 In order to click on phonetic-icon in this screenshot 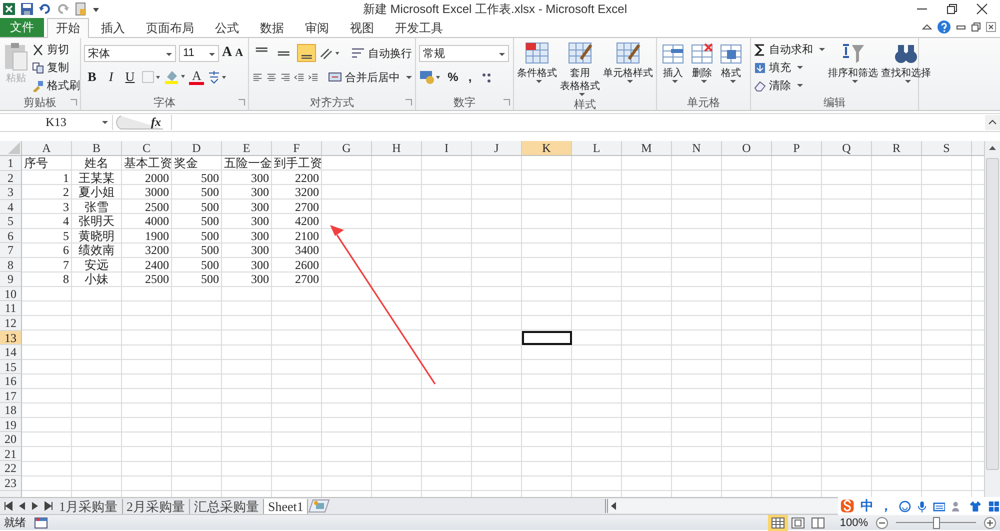, I will do `click(217, 77)`.